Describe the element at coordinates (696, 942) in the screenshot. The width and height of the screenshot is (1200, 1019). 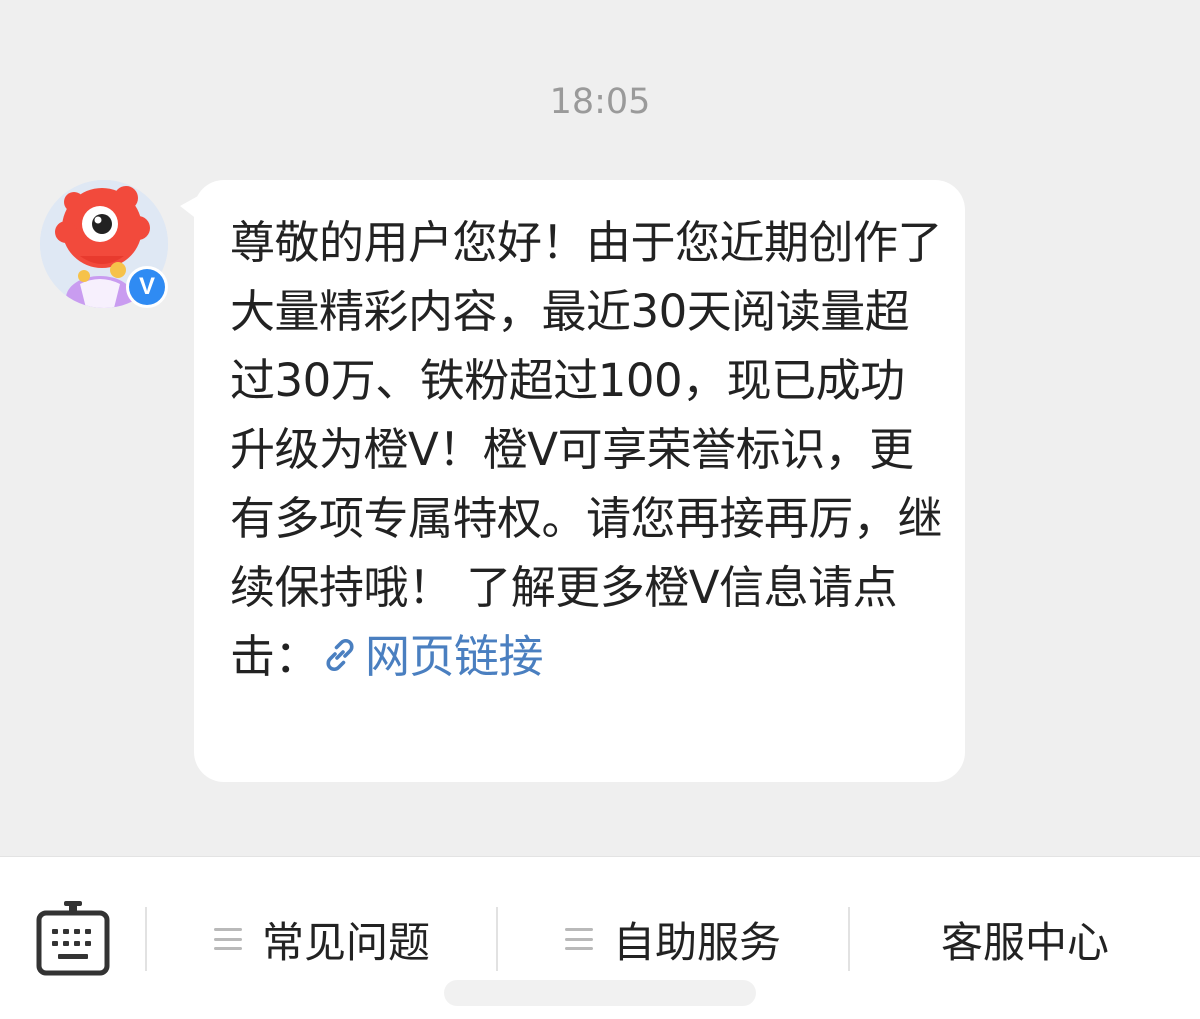
I see `menu-self-service-label: 自助服务` at that location.